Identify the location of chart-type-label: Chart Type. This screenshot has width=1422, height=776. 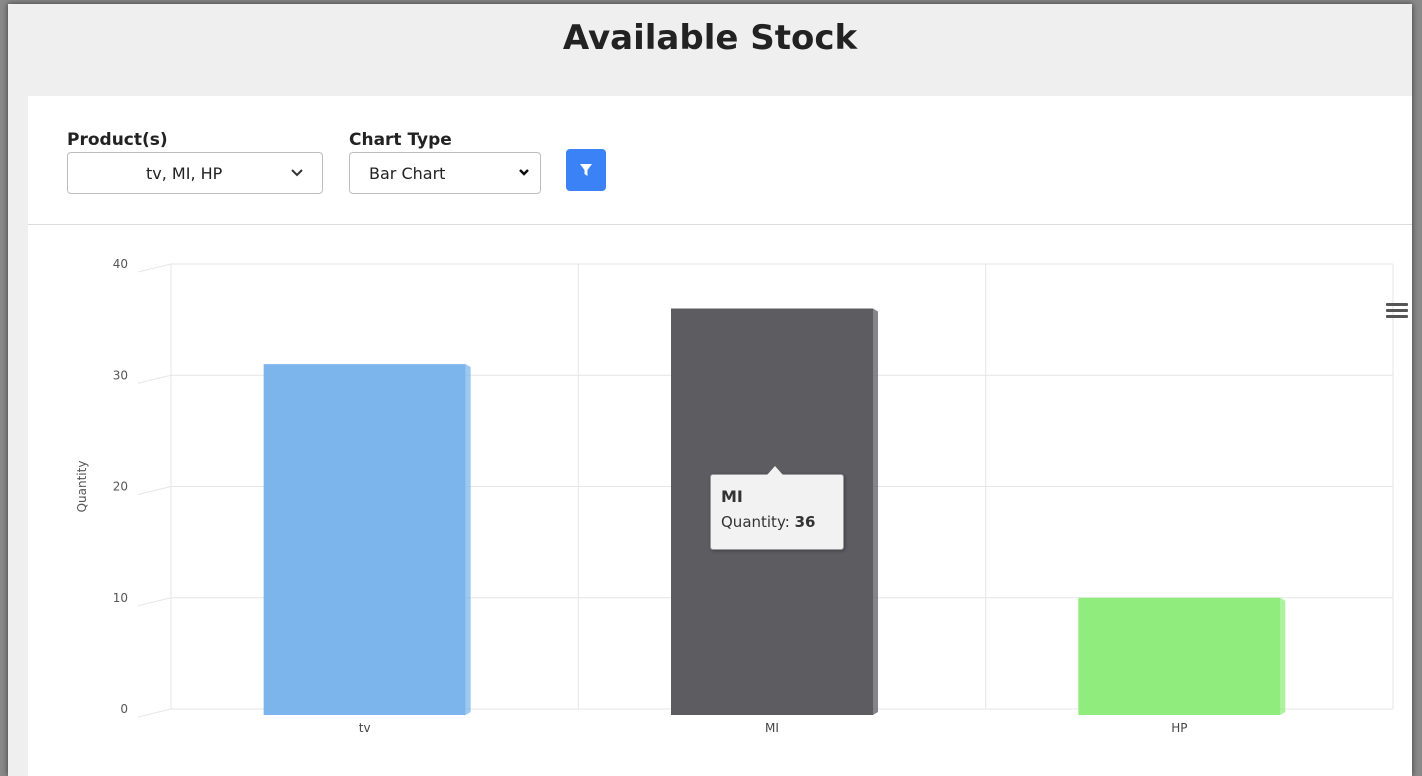
(400, 140).